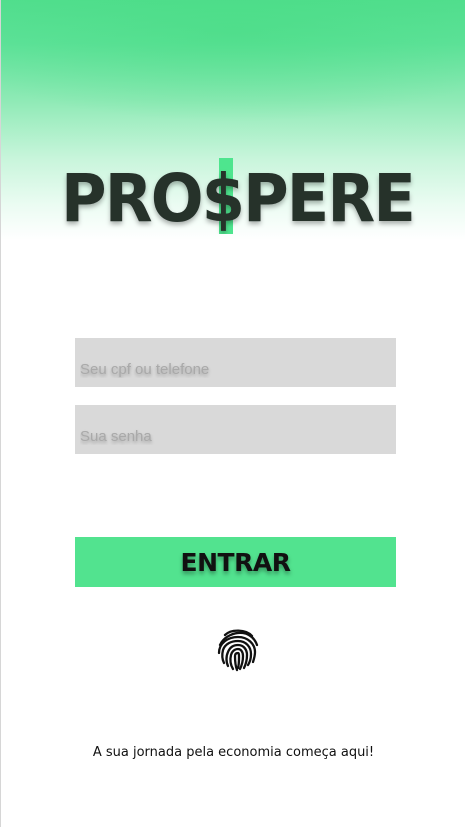  What do you see at coordinates (238, 649) in the screenshot?
I see `fingerprint-icon` at bounding box center [238, 649].